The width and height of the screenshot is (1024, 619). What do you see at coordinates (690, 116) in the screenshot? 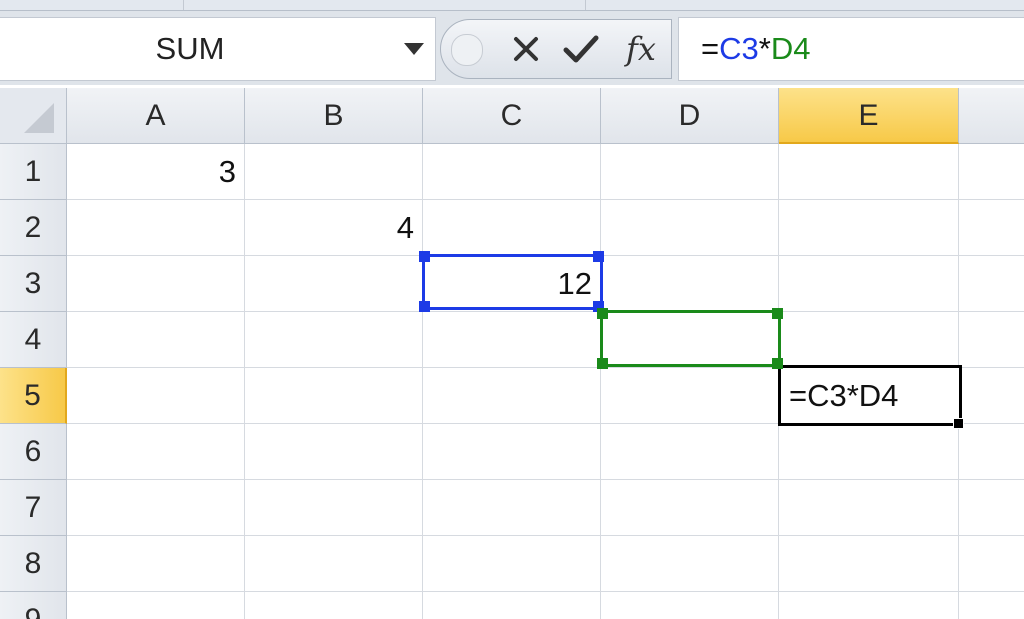
I see `column-header-d: D` at bounding box center [690, 116].